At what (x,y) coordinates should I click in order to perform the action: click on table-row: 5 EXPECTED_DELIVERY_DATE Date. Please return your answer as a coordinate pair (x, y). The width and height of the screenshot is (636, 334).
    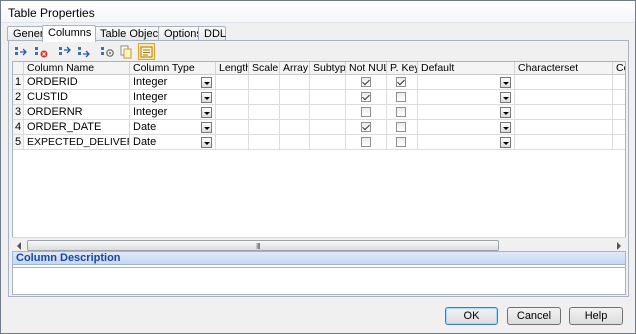
    Looking at the image, I should click on (319, 142).